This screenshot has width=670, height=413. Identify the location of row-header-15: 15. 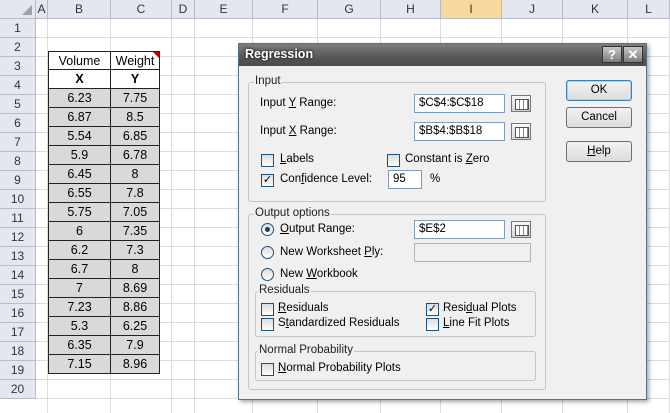
(18, 294).